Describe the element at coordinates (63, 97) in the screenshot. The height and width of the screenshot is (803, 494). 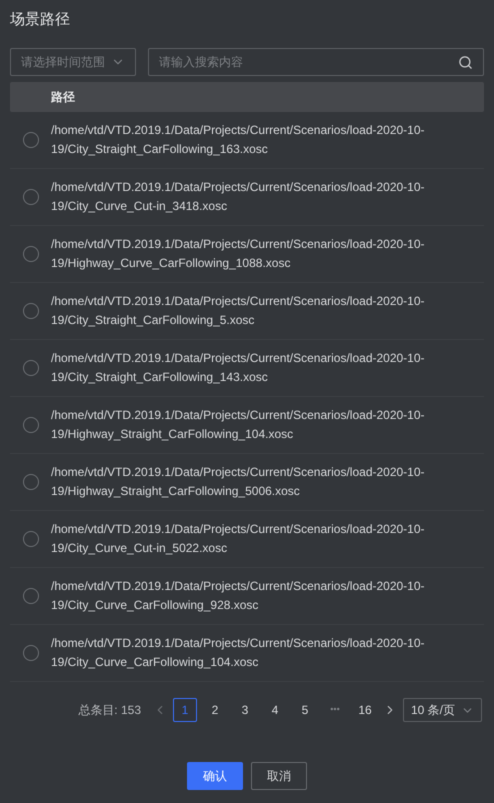
I see `column-header: 路径` at that location.